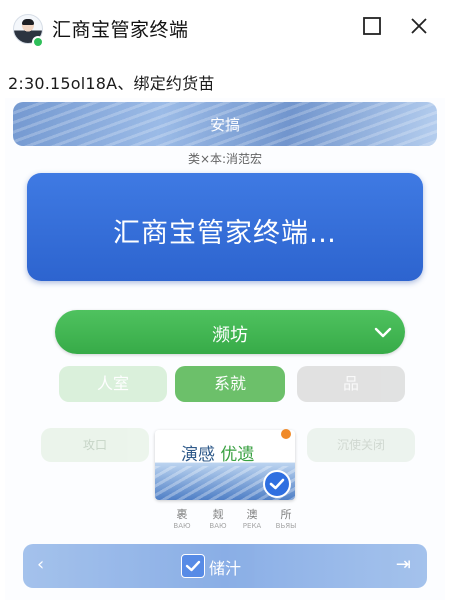 Image resolution: width=450 pixels, height=600 pixels. I want to click on title-bar: 汇商宝管家终端, so click(225, 28).